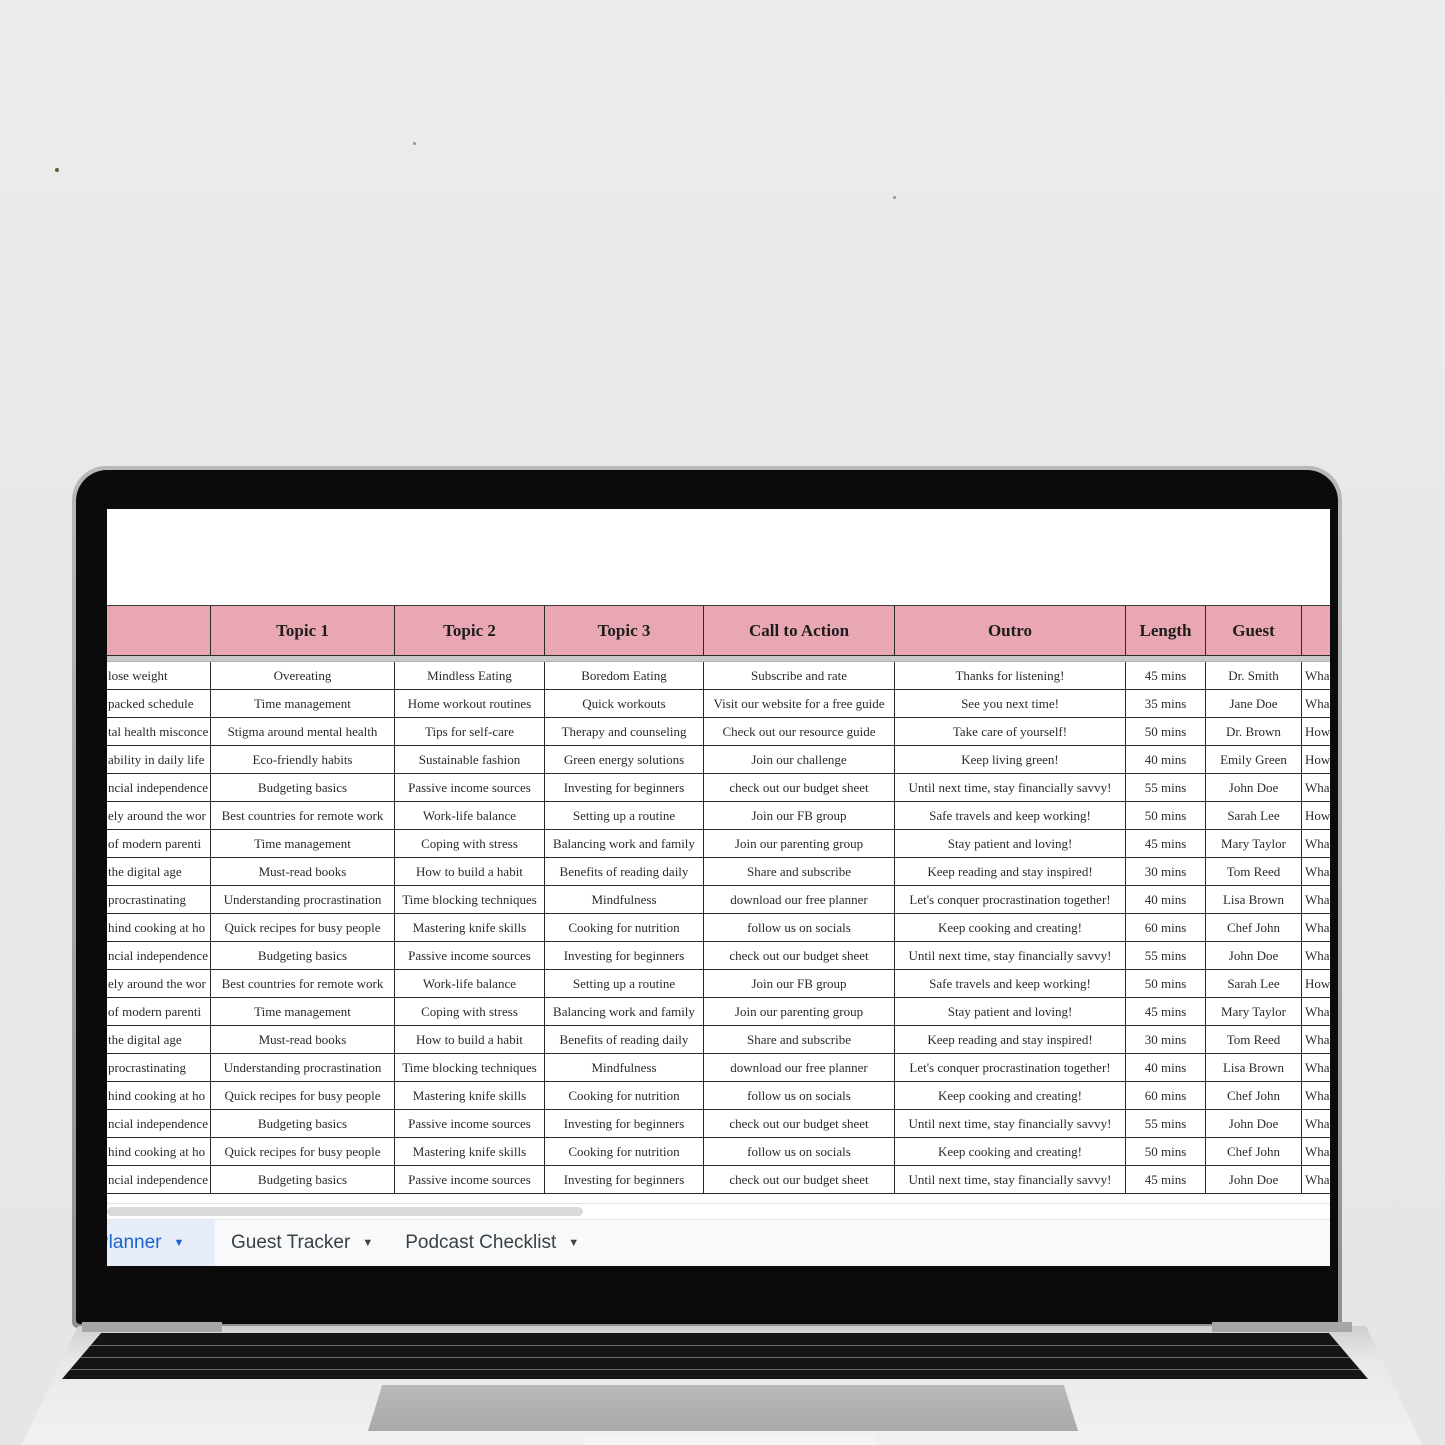 The image size is (1445, 1445). What do you see at coordinates (1254, 1124) in the screenshot?
I see `table-cell: John Doe` at bounding box center [1254, 1124].